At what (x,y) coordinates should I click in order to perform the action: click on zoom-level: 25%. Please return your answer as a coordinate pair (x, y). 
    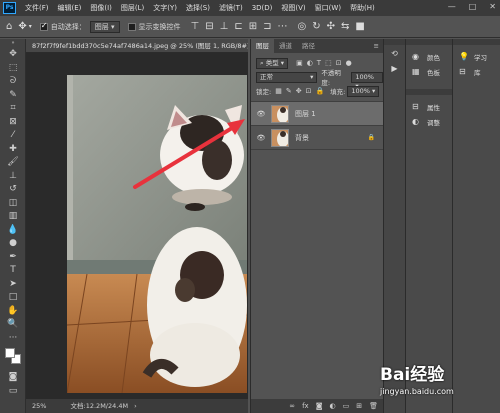
    Looking at the image, I should click on (39, 406).